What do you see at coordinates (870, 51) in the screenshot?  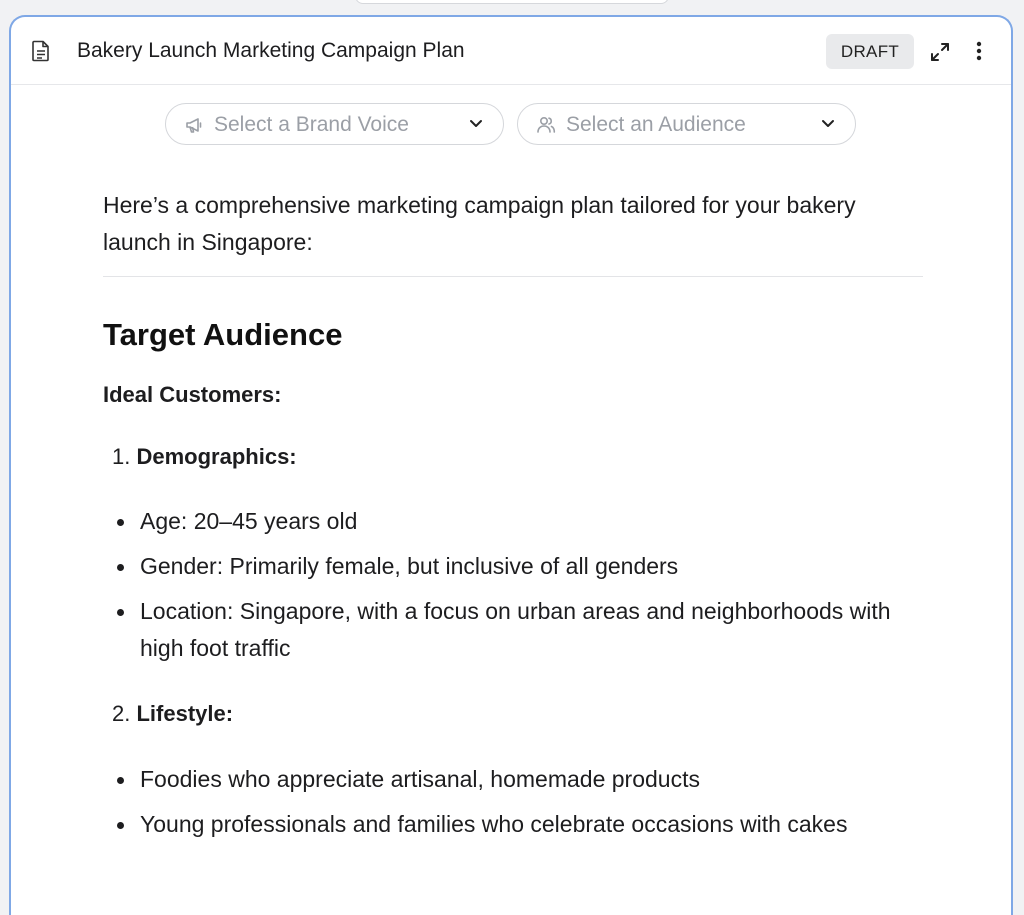 I see `status-badge: DRAFT` at bounding box center [870, 51].